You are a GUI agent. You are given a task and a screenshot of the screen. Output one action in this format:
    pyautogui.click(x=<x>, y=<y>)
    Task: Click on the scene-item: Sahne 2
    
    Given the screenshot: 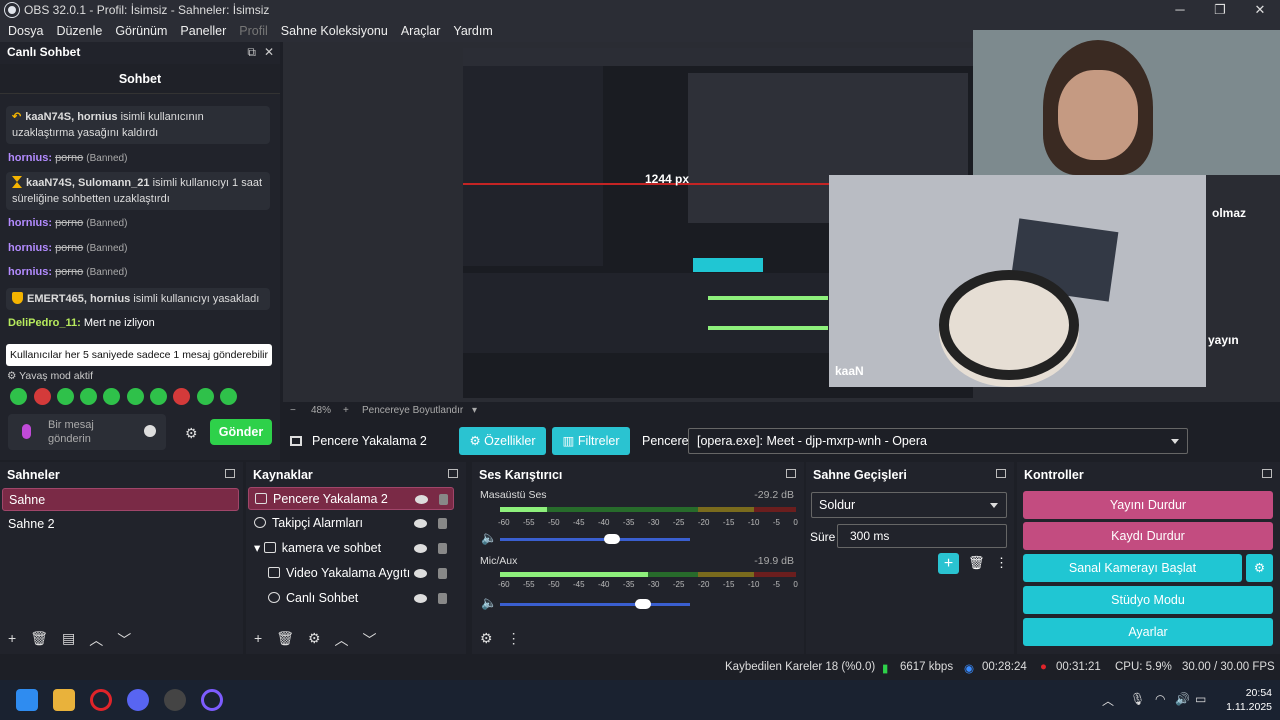 What is the action you would take?
    pyautogui.click(x=120, y=524)
    